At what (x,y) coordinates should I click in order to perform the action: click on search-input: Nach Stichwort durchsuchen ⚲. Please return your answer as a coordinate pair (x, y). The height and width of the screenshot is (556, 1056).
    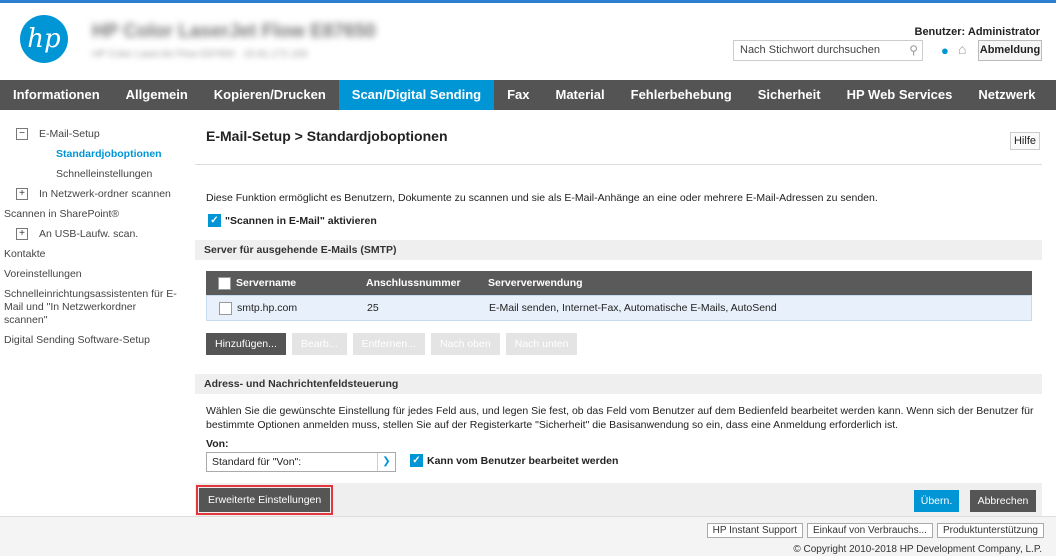
    Looking at the image, I should click on (828, 50).